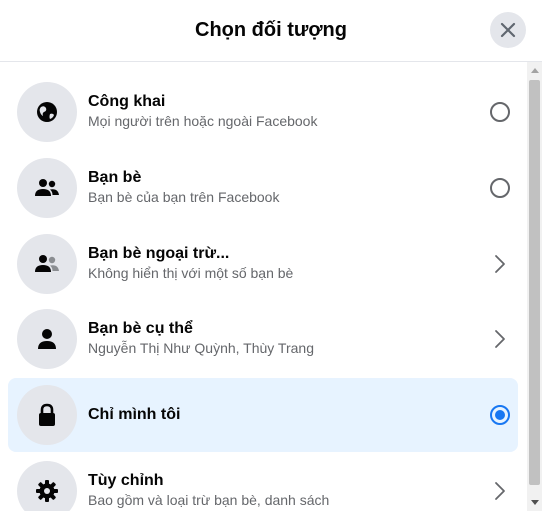 Image resolution: width=542 pixels, height=511 pixels. What do you see at coordinates (535, 70) in the screenshot?
I see `scroll-up-arrow-icon` at bounding box center [535, 70].